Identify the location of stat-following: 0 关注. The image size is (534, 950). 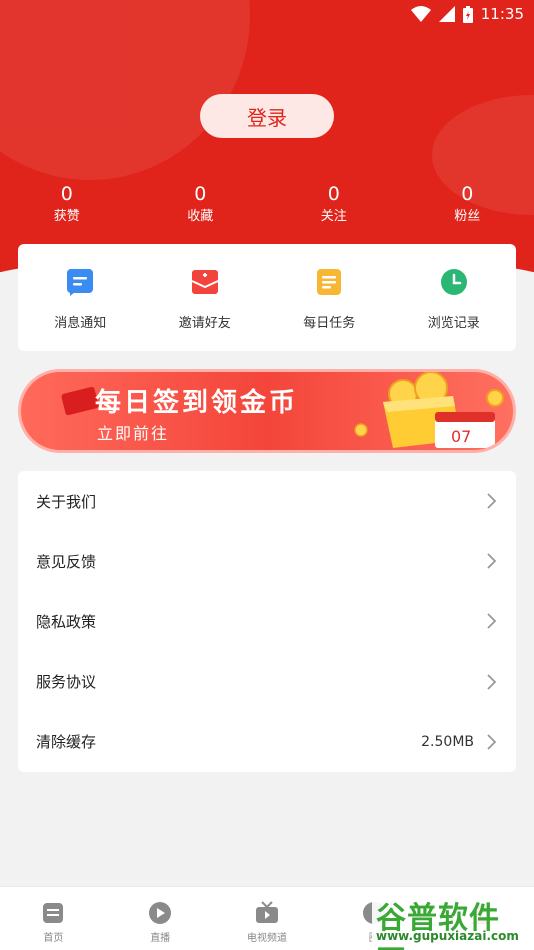
(334, 204).